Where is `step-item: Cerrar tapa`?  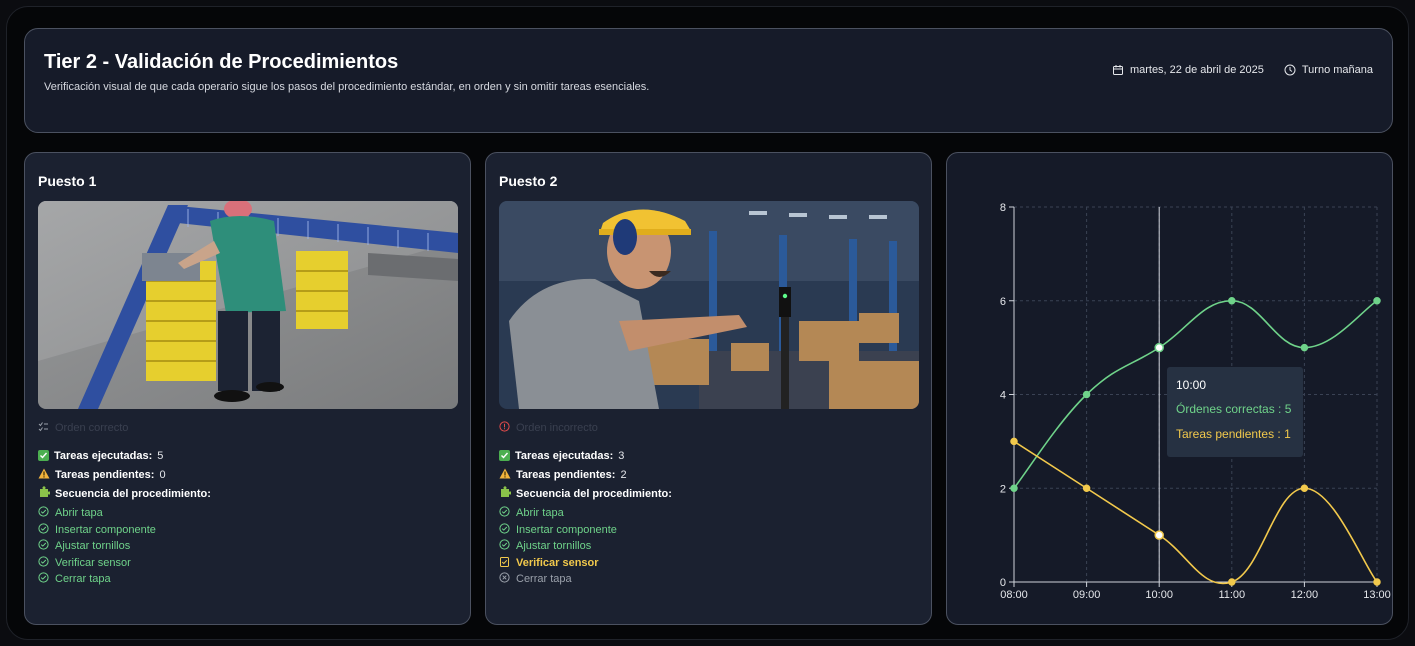 step-item: Cerrar tapa is located at coordinates (248, 579).